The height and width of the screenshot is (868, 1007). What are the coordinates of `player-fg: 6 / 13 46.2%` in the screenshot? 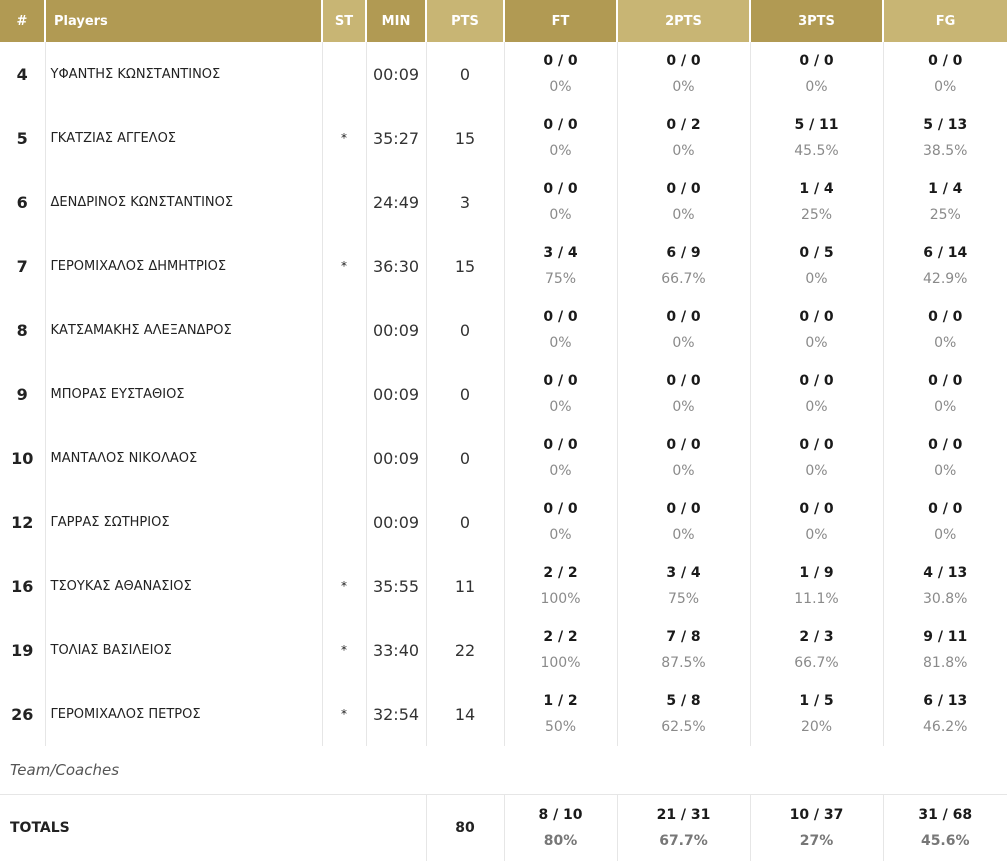 It's located at (945, 714).